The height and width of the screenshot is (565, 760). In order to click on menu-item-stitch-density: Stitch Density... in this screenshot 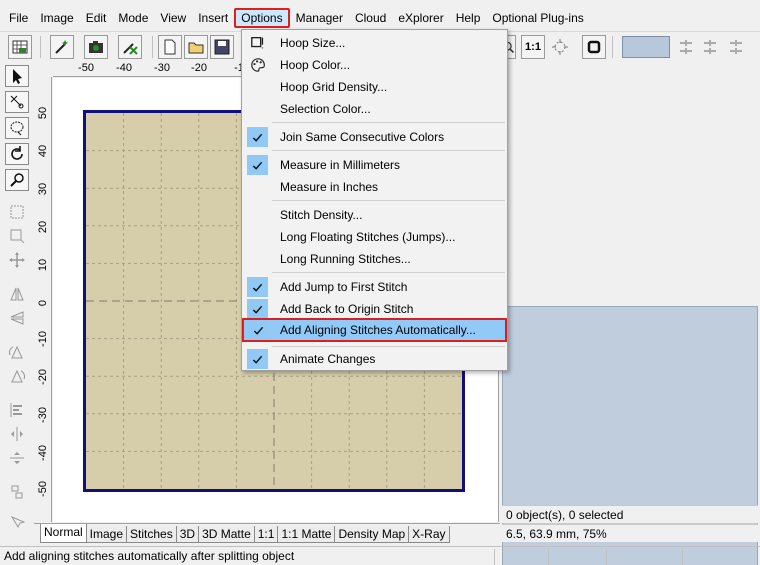, I will do `click(374, 215)`.